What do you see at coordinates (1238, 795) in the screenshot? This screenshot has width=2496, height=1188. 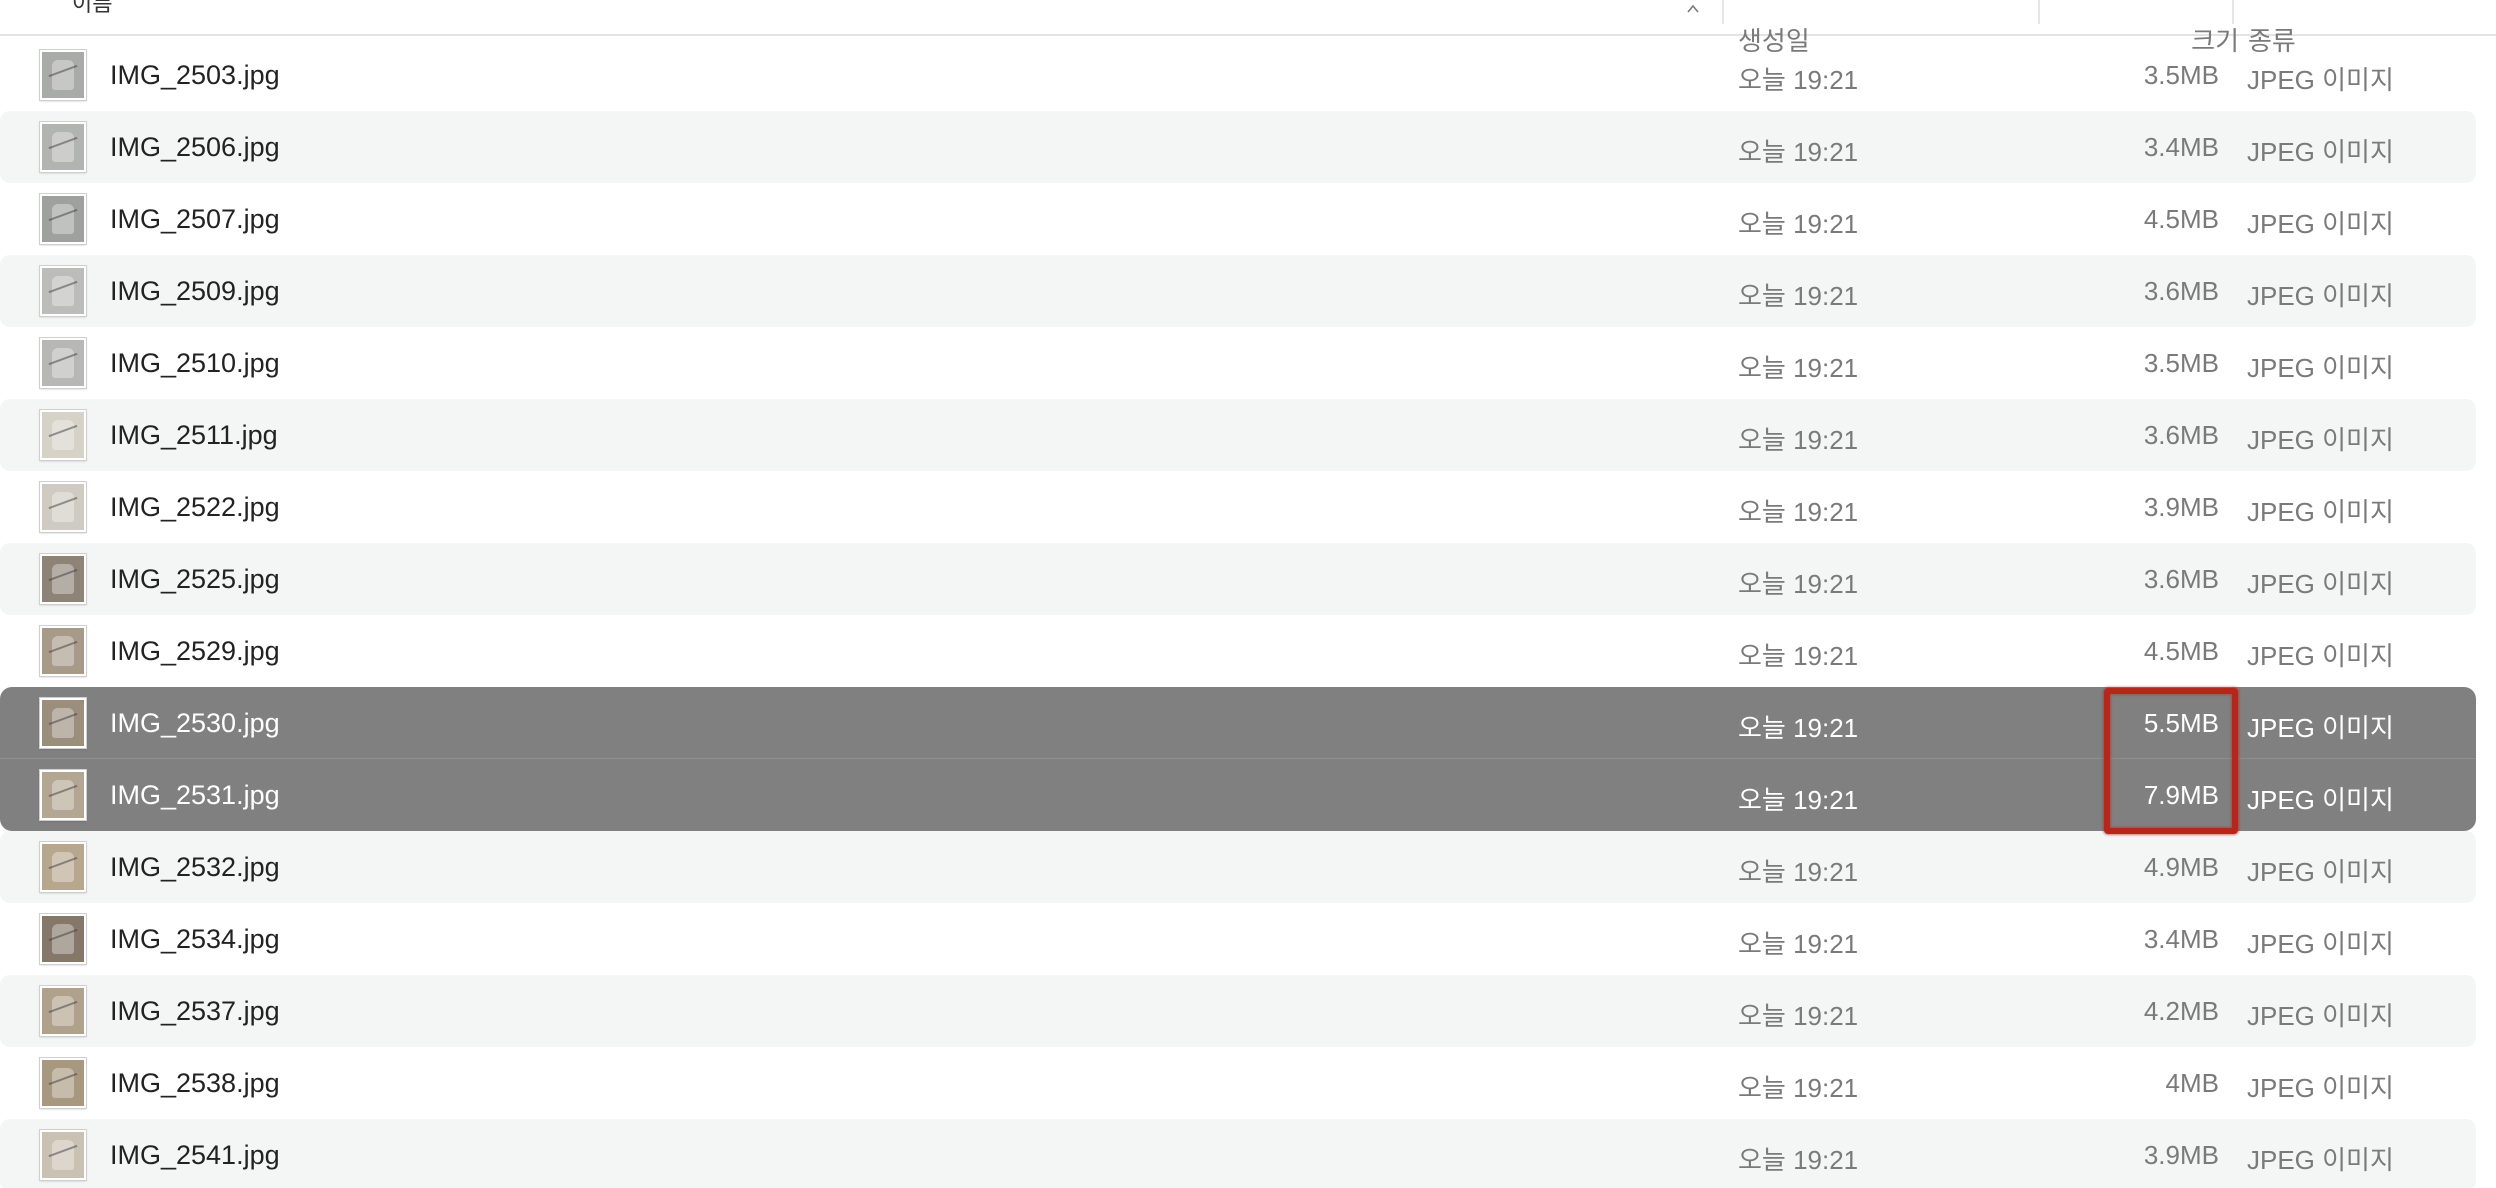 I see `file-row: IMG_2531.jpg 오늘 19:21 7.9MB JPEG 이미지` at bounding box center [1238, 795].